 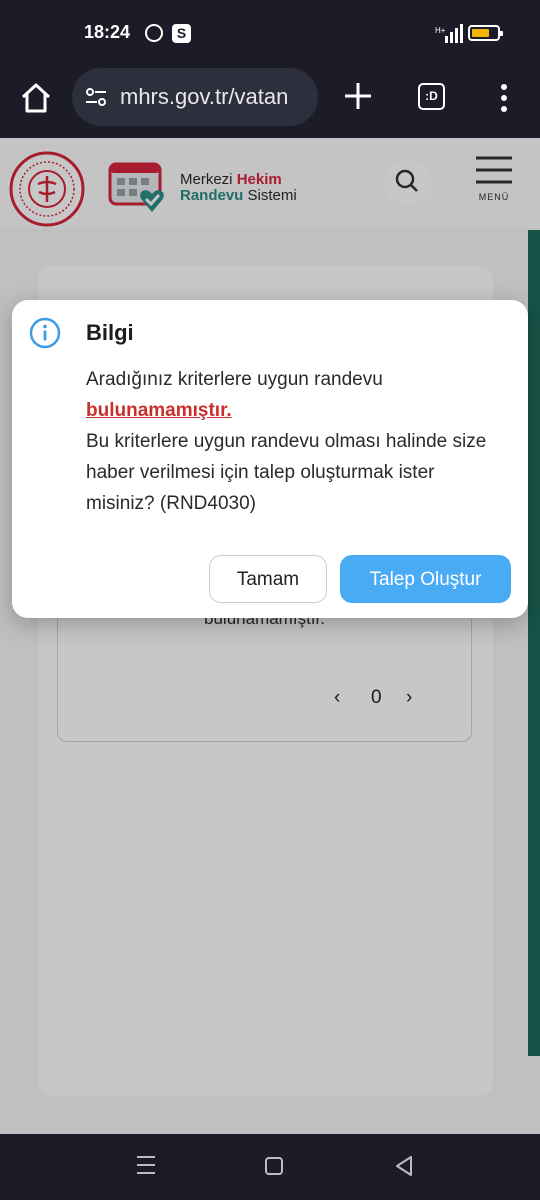 I want to click on whatsapp-icon, so click(x=154, y=33).